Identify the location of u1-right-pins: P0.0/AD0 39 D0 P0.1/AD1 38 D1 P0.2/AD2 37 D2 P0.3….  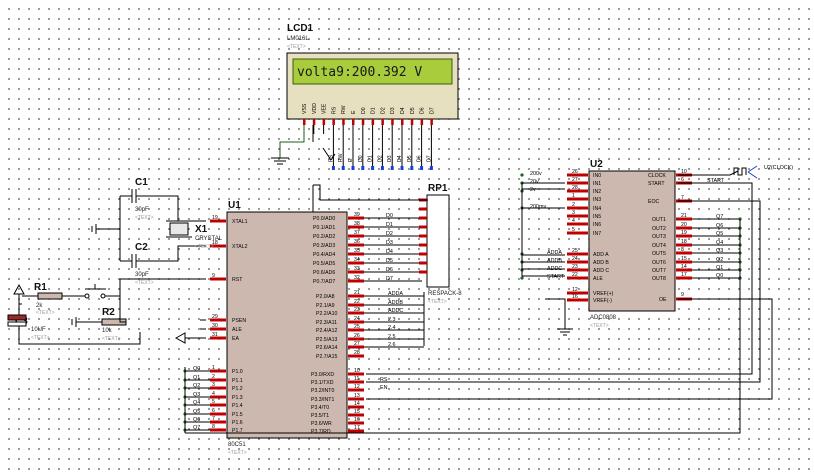
(367, 323).